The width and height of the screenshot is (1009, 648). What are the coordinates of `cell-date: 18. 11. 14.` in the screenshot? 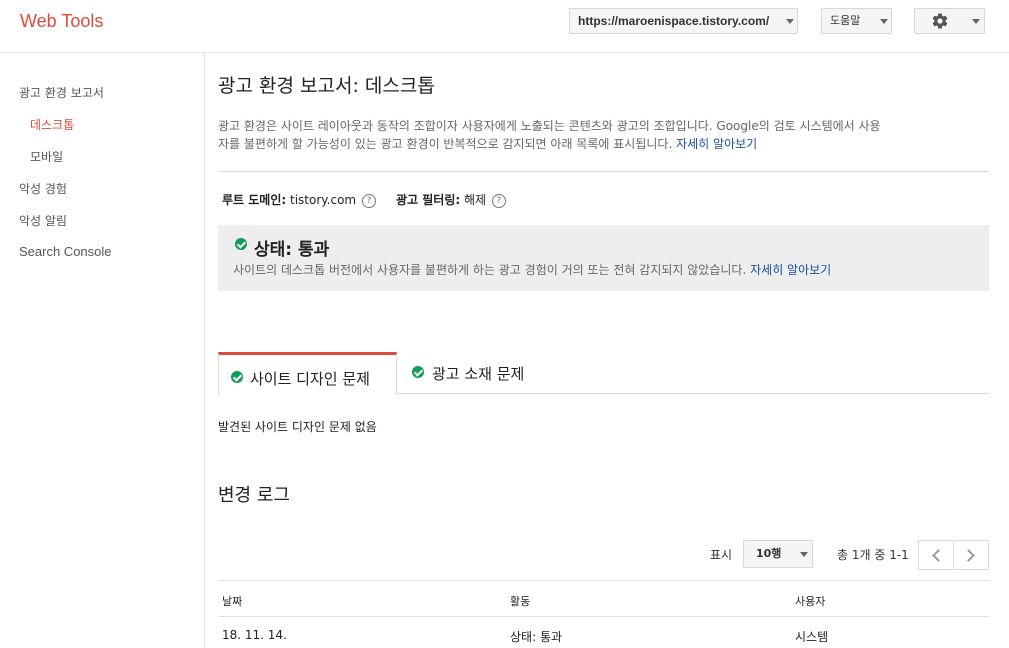 It's located at (254, 635).